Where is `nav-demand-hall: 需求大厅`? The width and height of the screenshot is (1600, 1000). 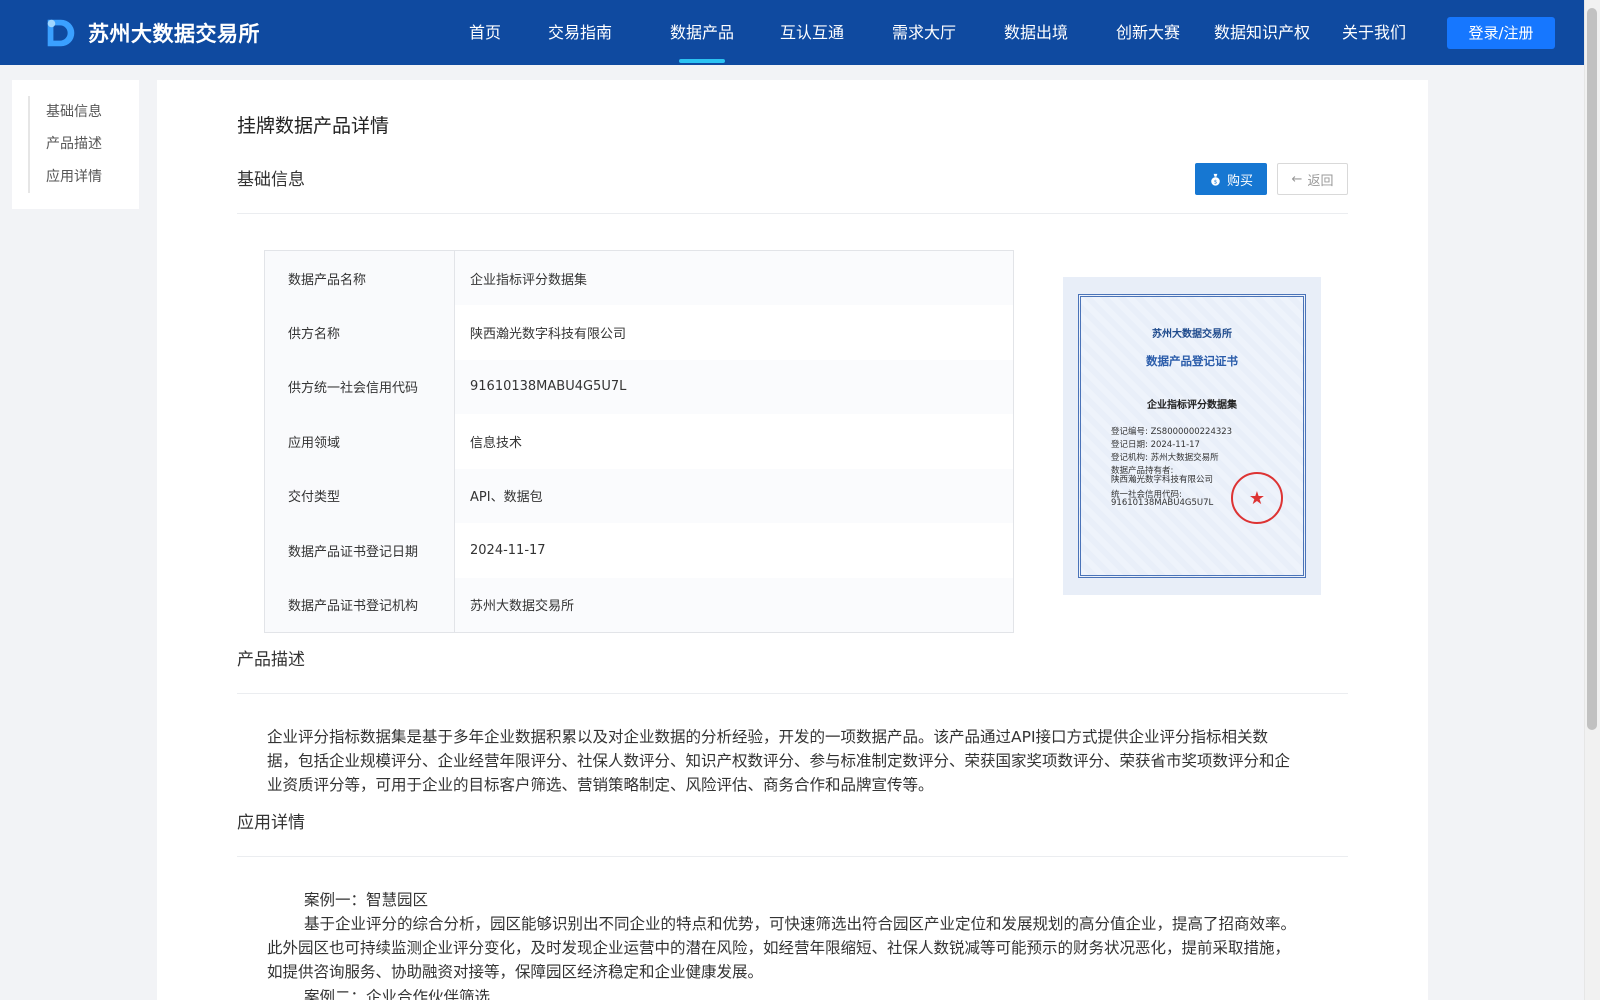
nav-demand-hall: 需求大厅 is located at coordinates (924, 32).